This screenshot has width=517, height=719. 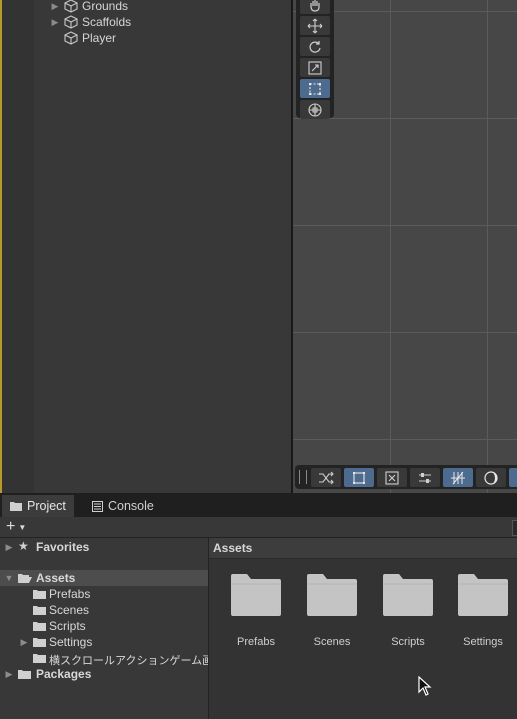 I want to click on hierarchy-item-player: Player, so click(x=83, y=38).